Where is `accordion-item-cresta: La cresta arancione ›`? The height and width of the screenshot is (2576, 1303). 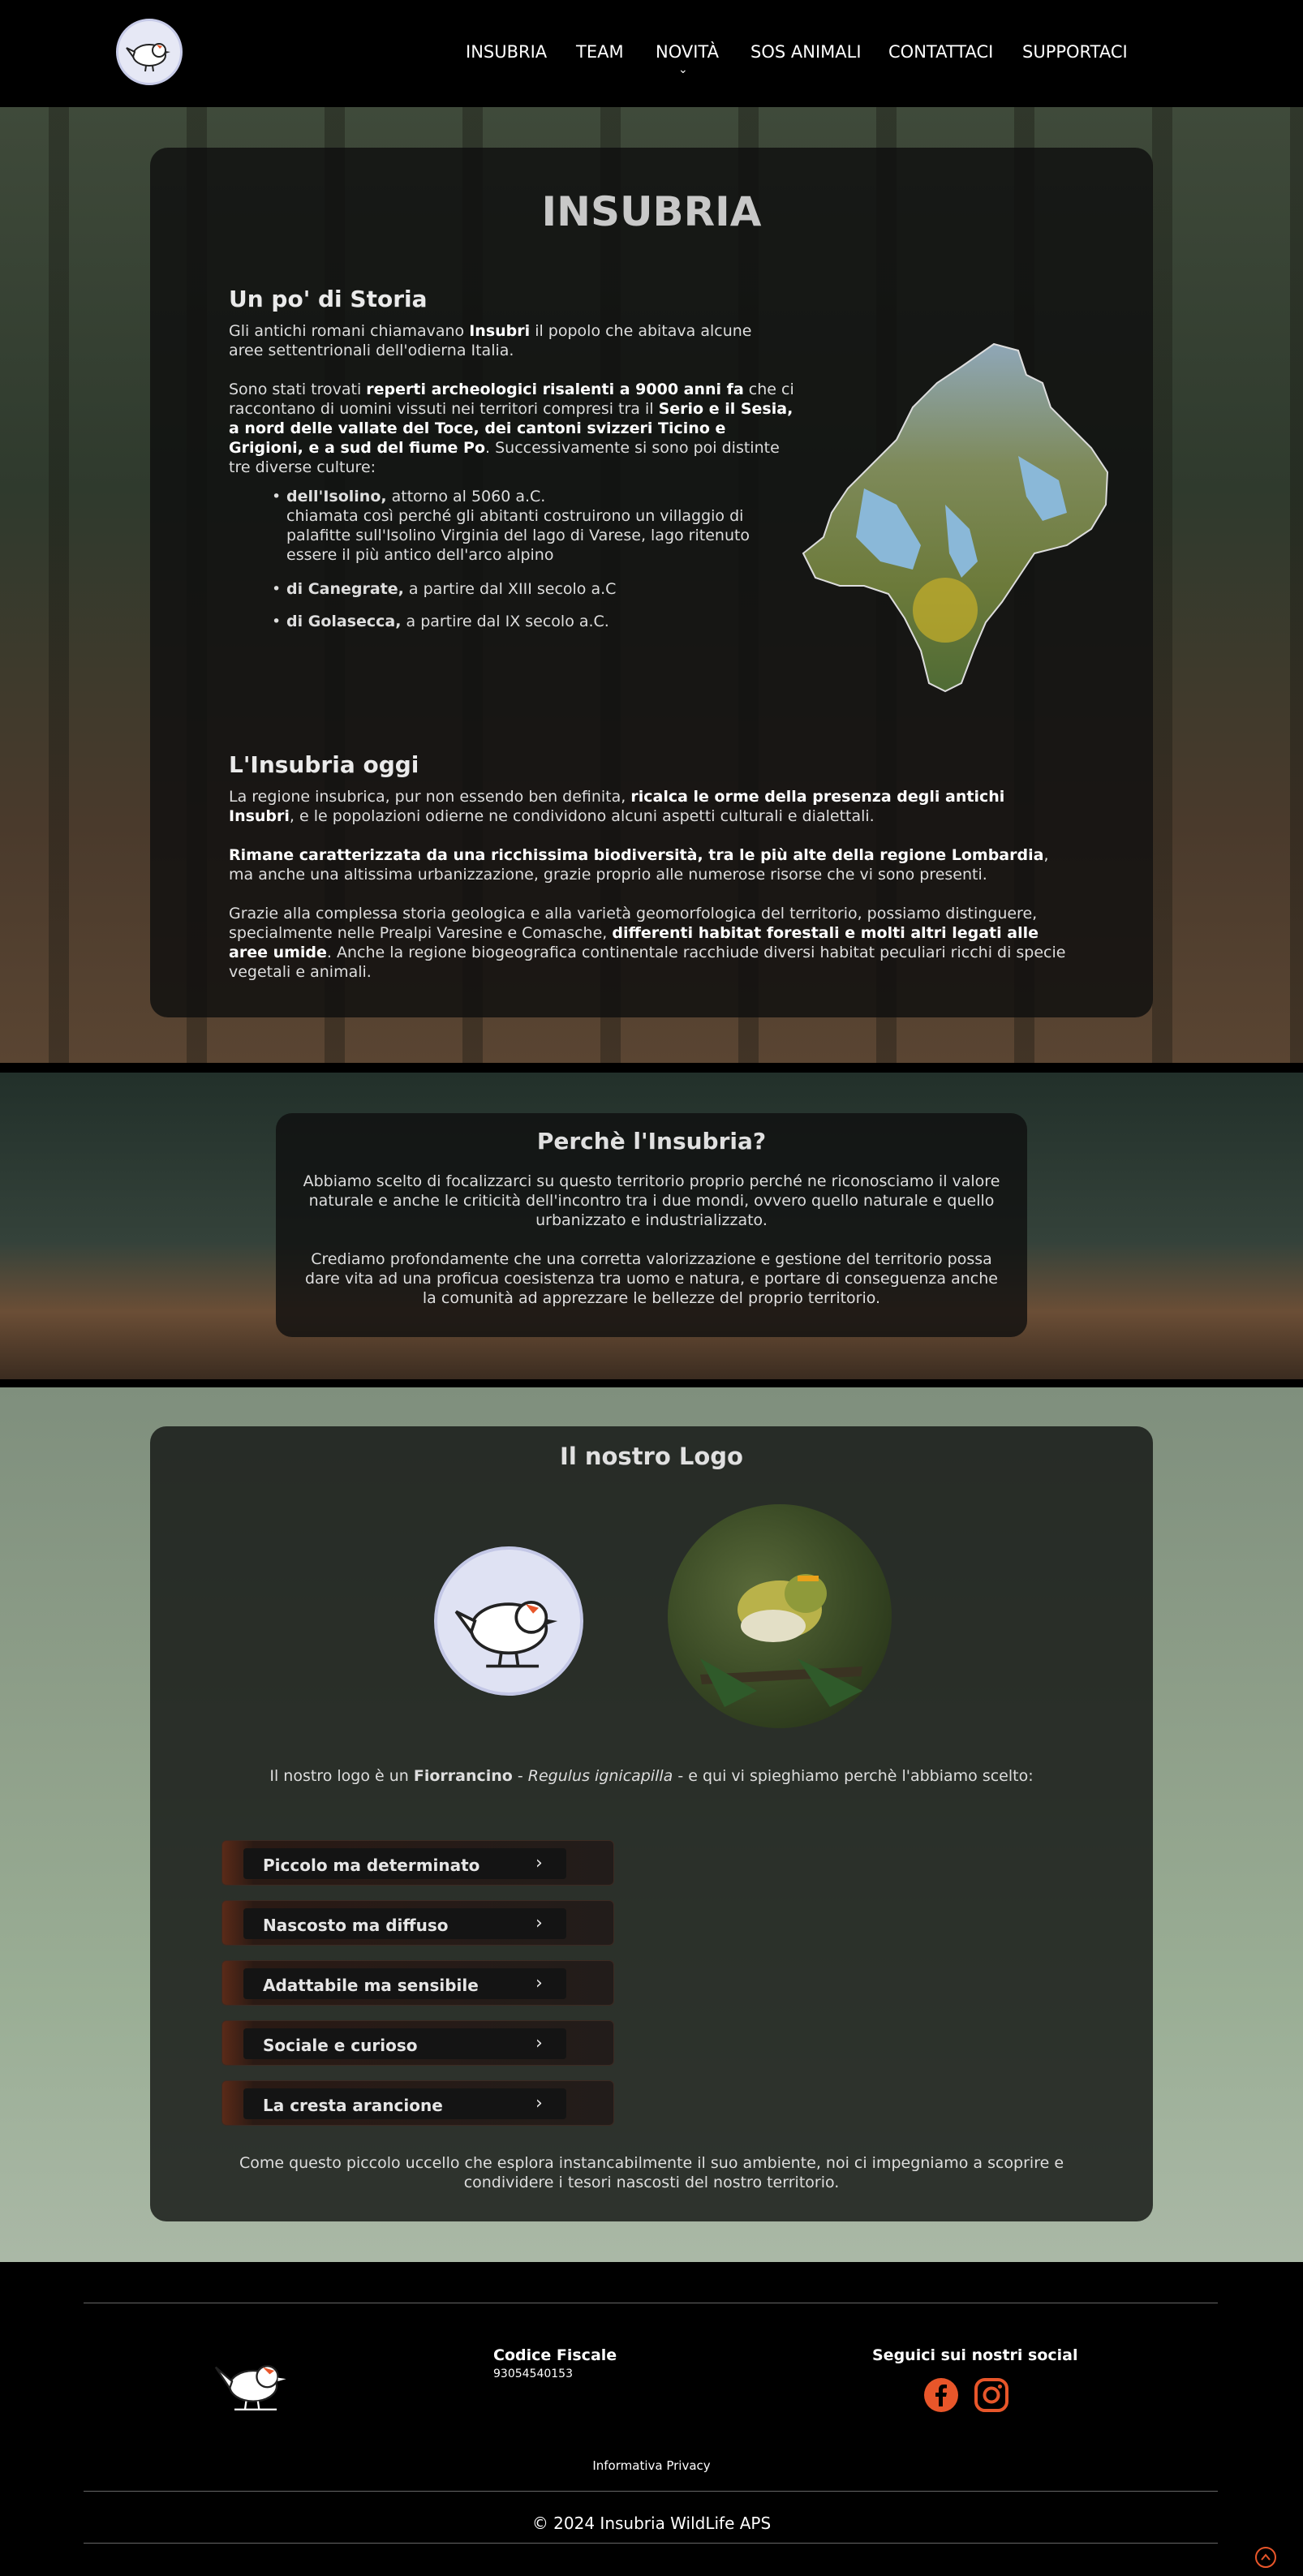 accordion-item-cresta: La cresta arancione › is located at coordinates (417, 2103).